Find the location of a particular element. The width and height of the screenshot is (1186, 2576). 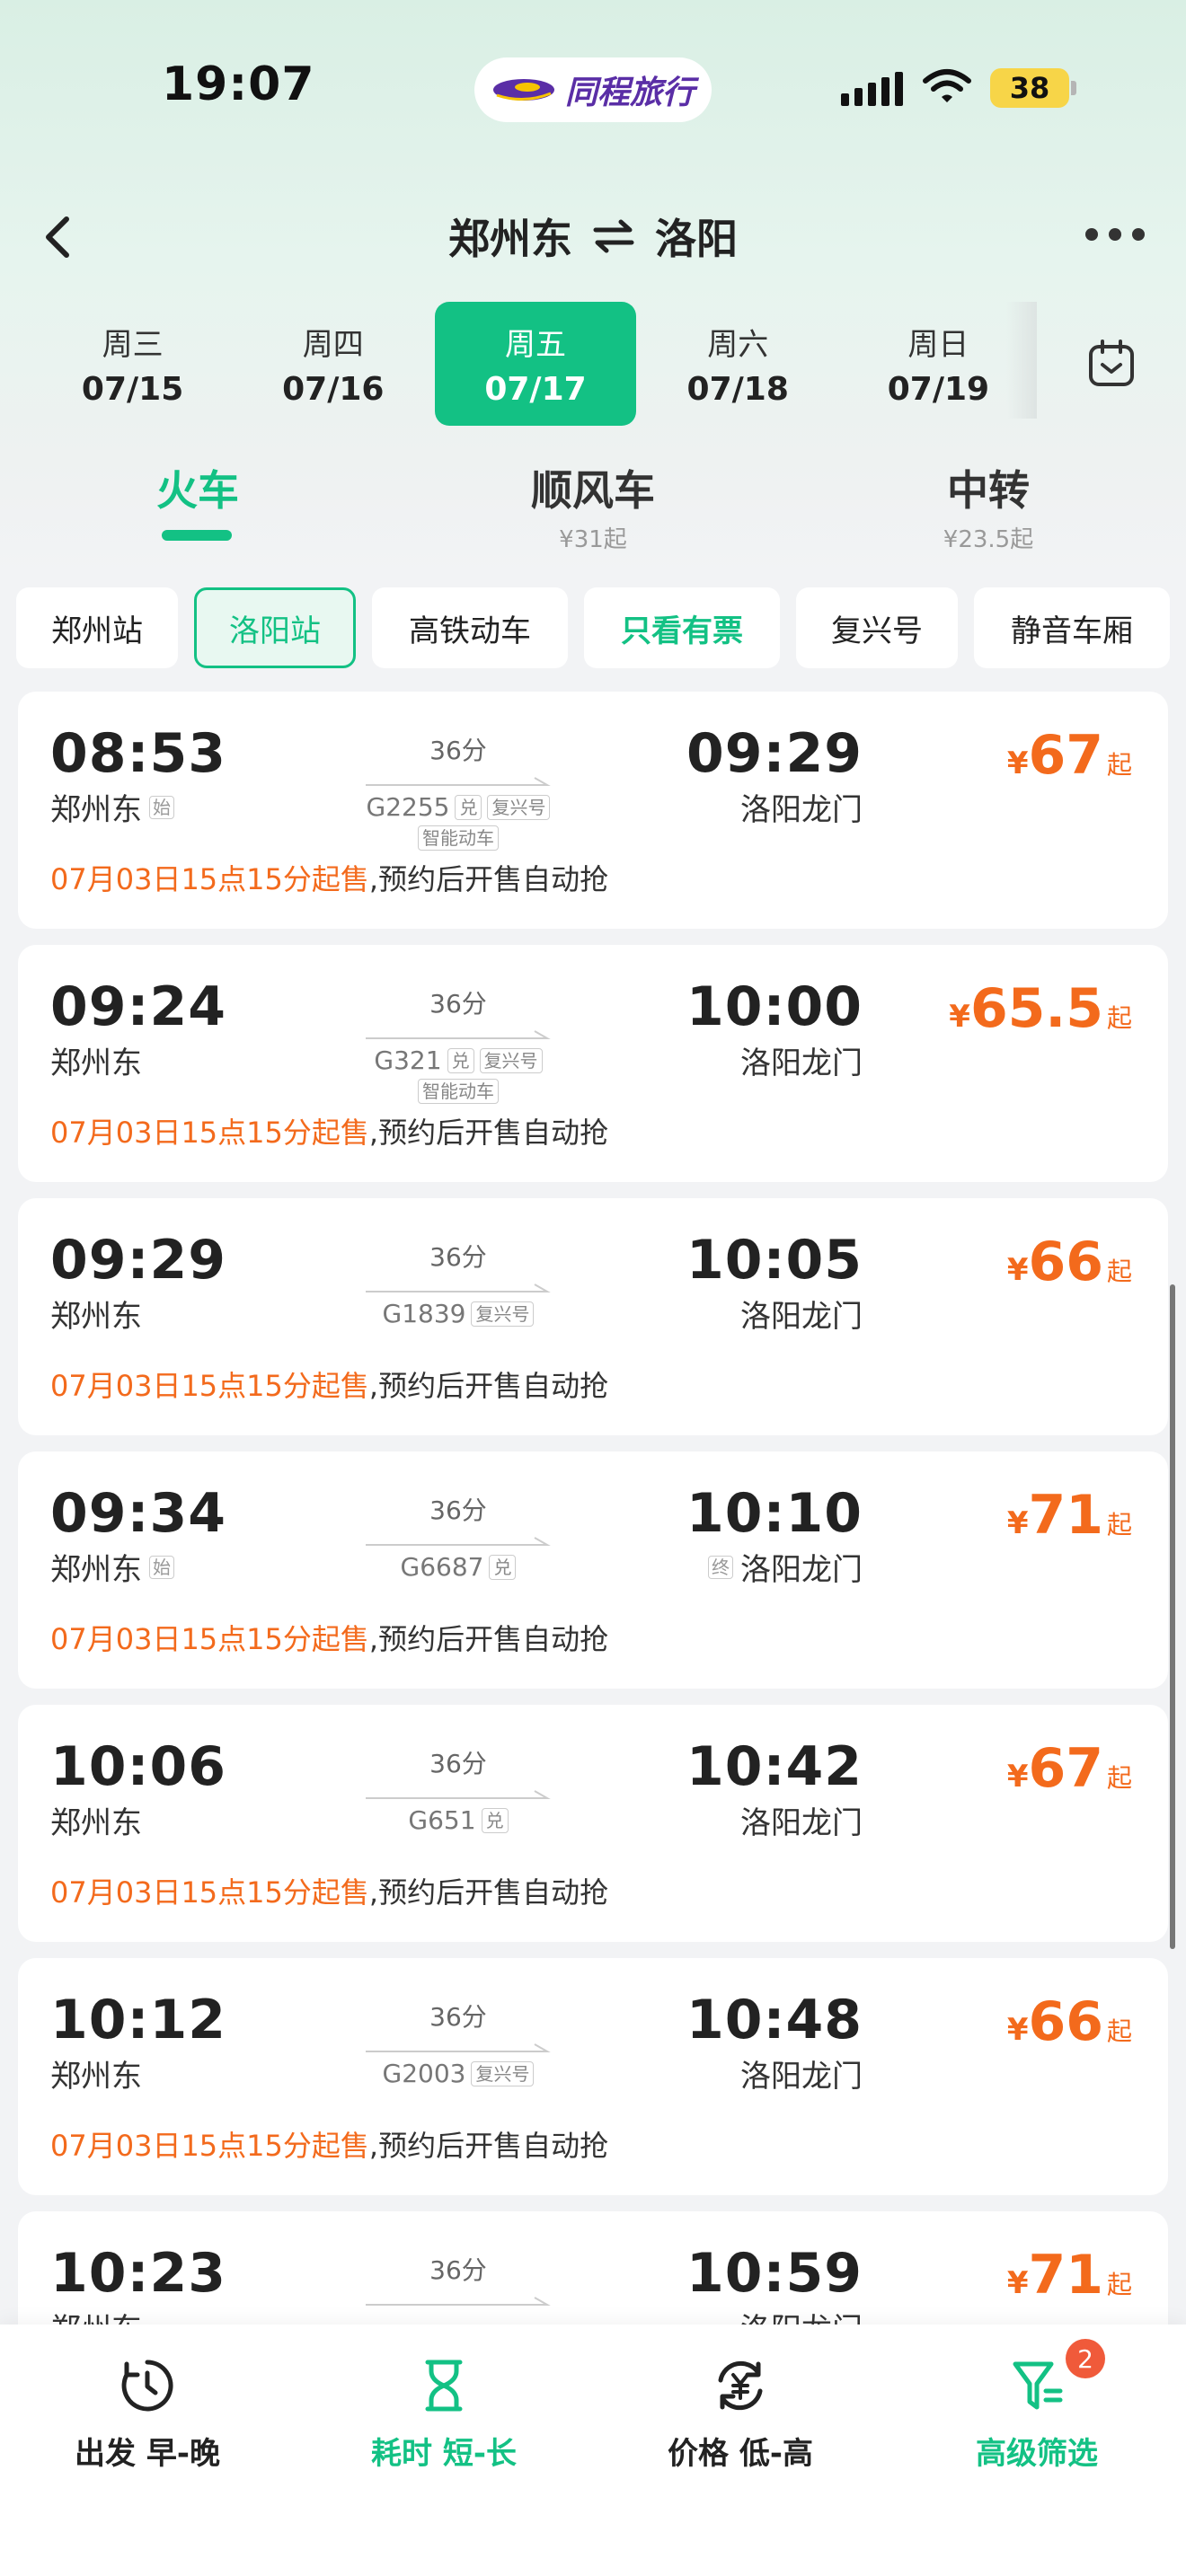

train-info: 36分 G2255 兑复兴号 智能动车 is located at coordinates (458, 791).